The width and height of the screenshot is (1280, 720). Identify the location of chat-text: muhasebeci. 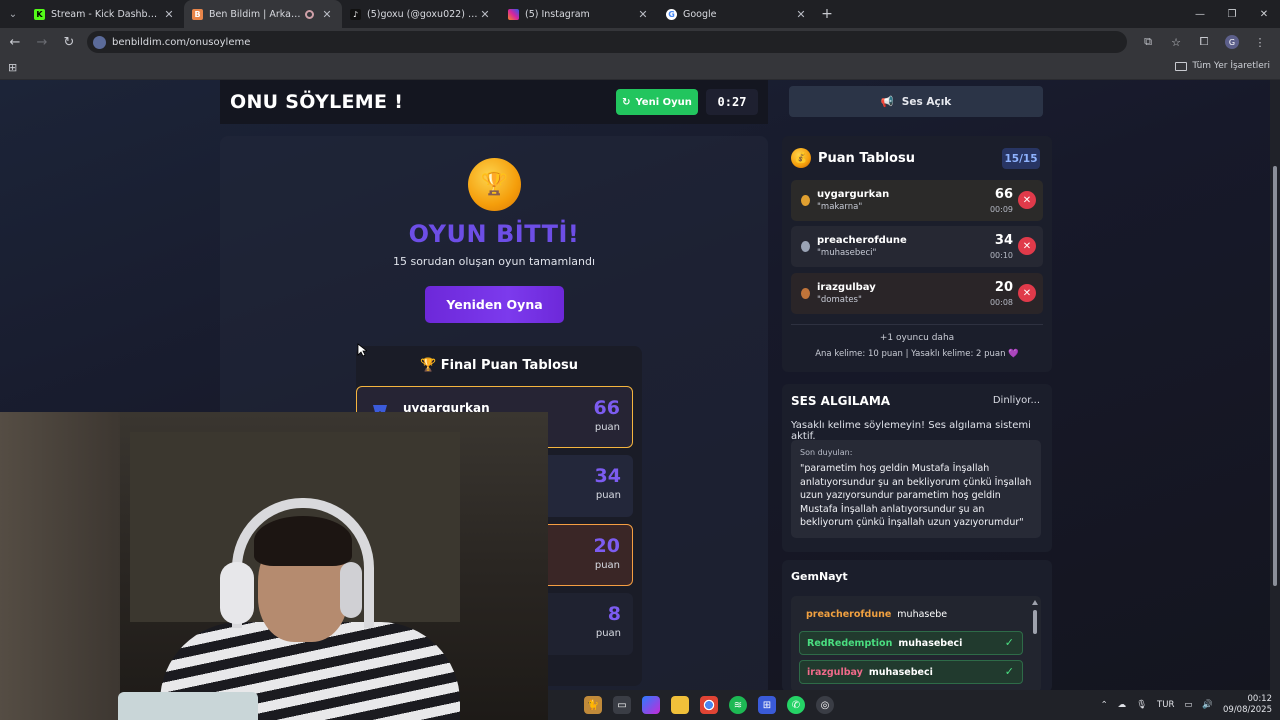
(930, 643).